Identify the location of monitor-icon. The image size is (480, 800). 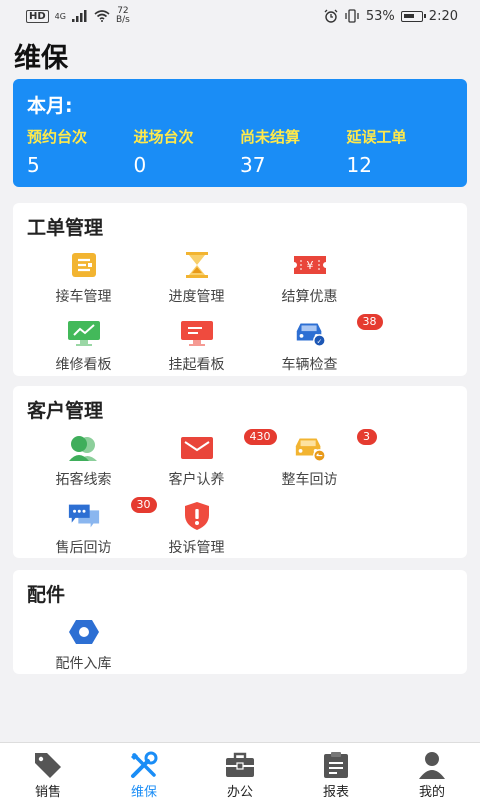
(197, 333).